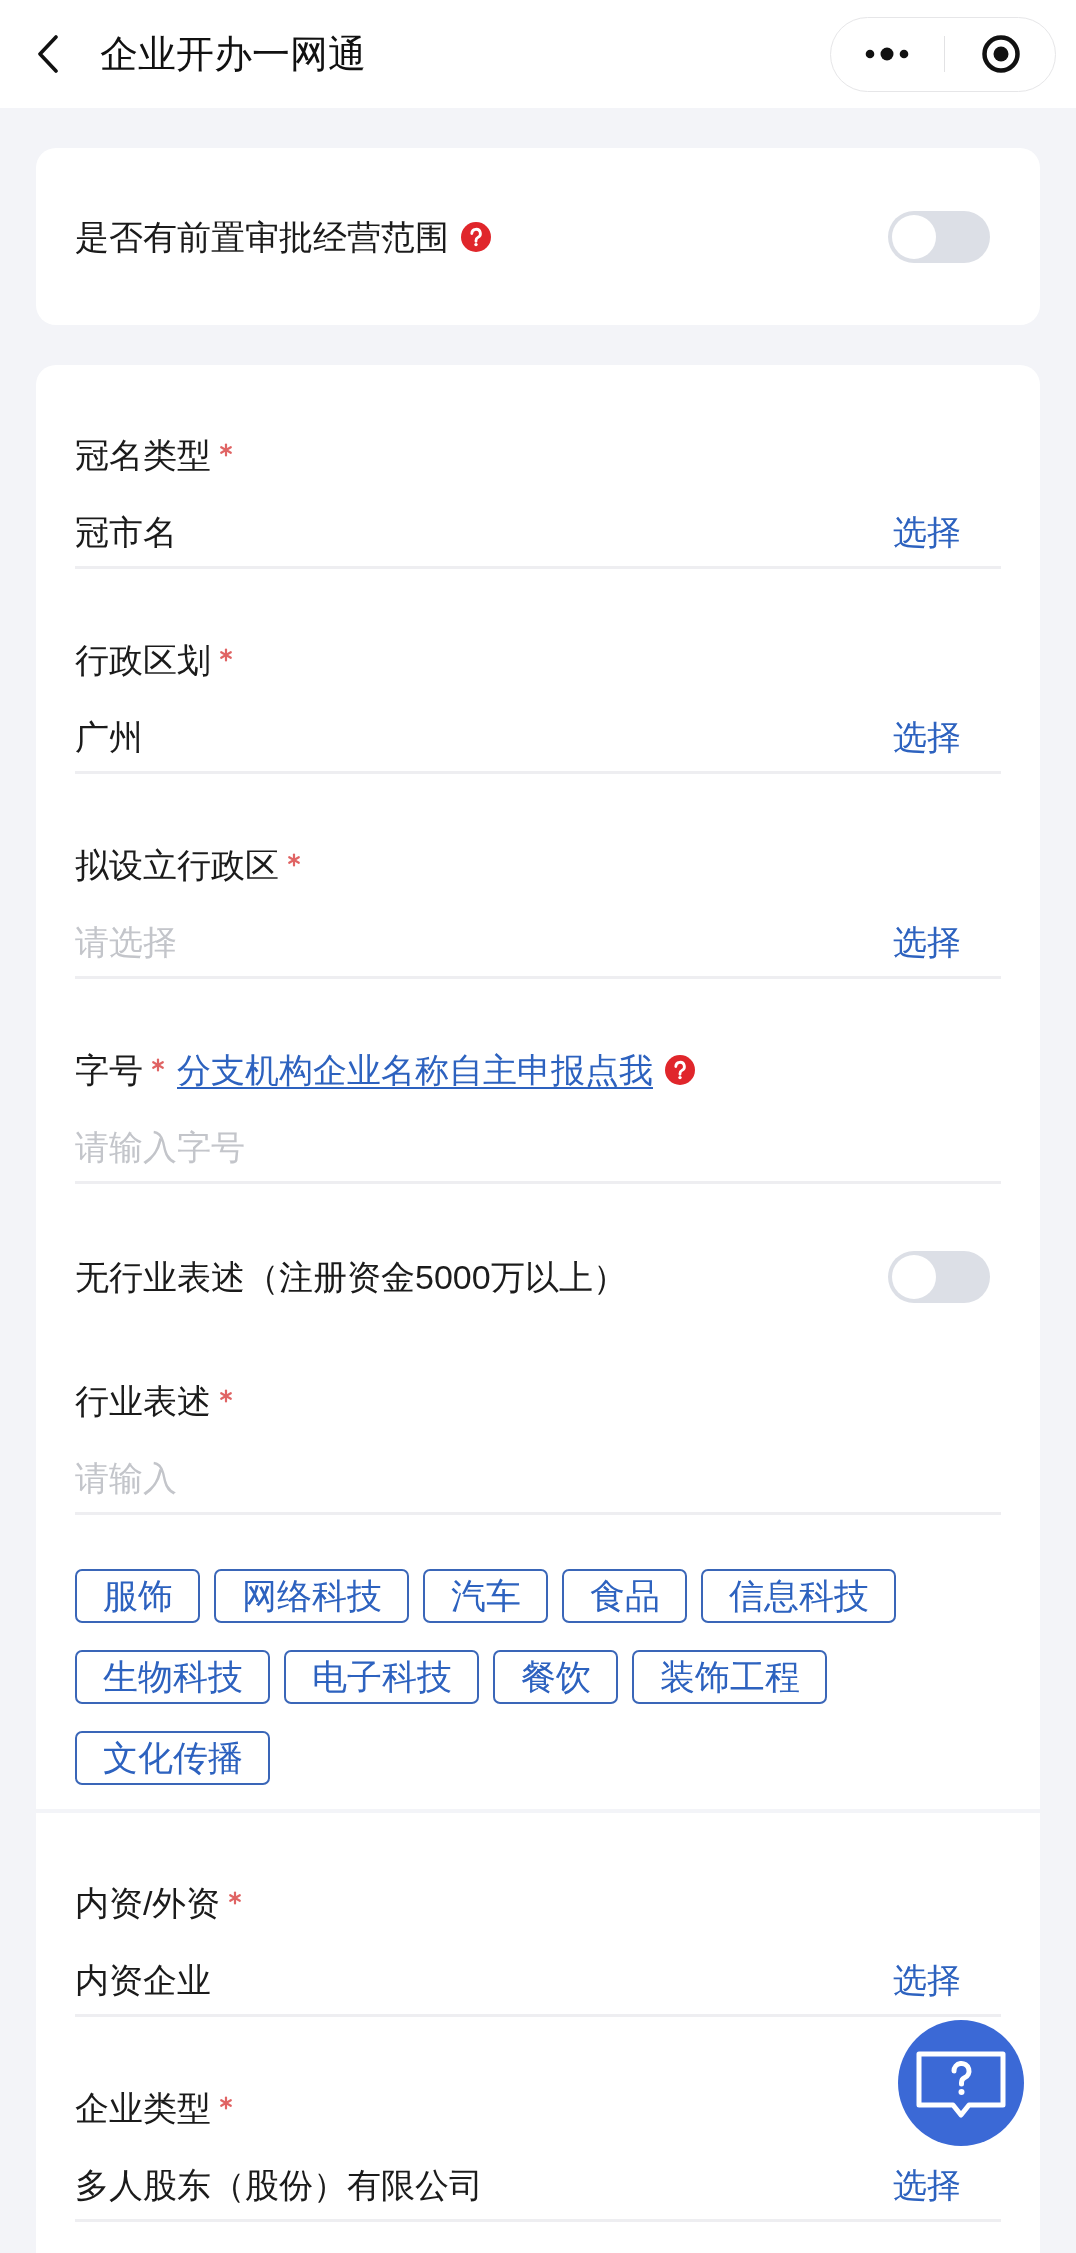 Image resolution: width=1076 pixels, height=2253 pixels. What do you see at coordinates (109, 1070) in the screenshot?
I see `field-label: 字号` at bounding box center [109, 1070].